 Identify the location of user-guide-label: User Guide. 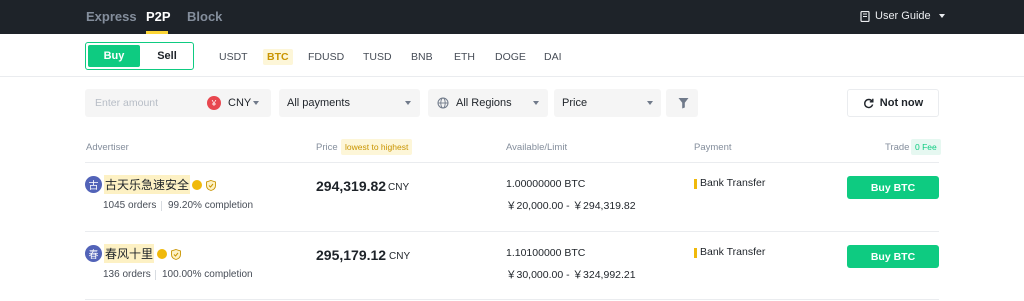
(903, 16).